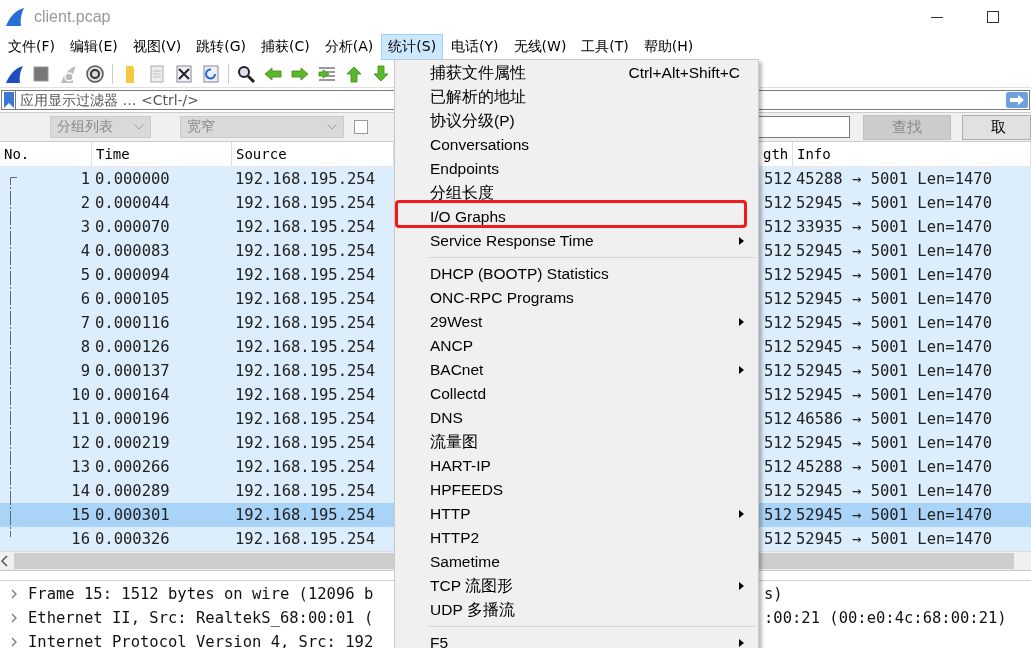 Image resolution: width=1031 pixels, height=648 pixels. Describe the element at coordinates (132, 539) in the screenshot. I see `table-cell-text: 0.000326` at that location.